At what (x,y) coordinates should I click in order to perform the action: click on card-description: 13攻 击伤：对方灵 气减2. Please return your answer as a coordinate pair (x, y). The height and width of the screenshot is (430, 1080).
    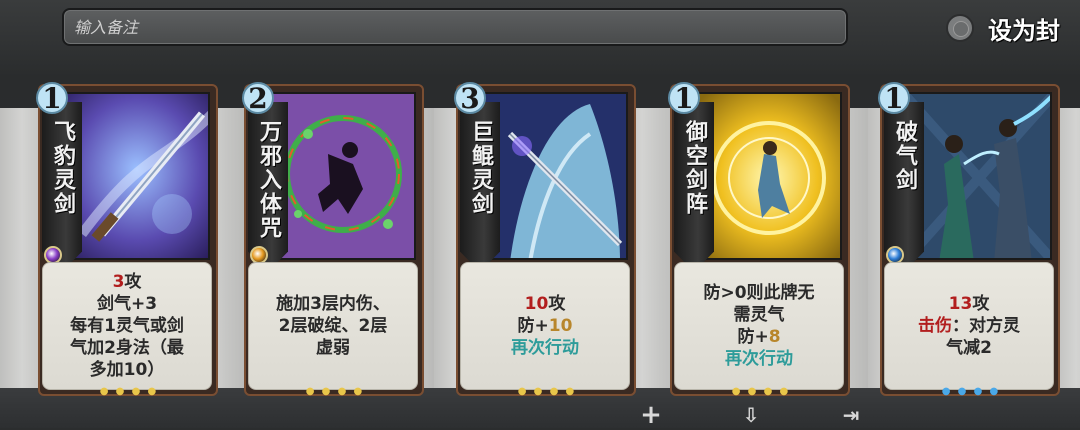
    Looking at the image, I should click on (969, 326).